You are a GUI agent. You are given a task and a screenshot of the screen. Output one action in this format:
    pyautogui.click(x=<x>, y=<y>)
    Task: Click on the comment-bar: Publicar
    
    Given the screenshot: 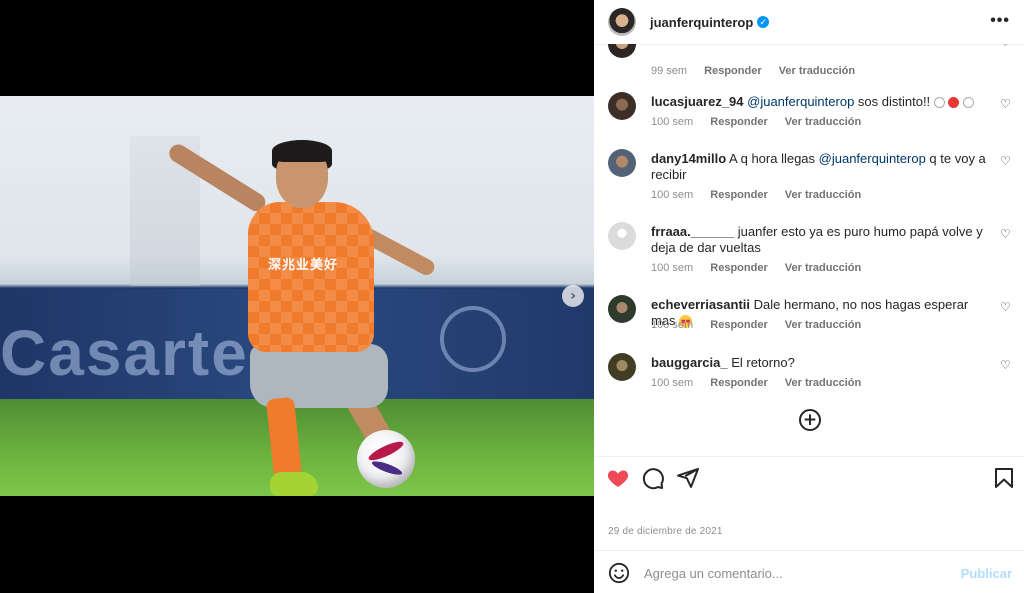 What is the action you would take?
    pyautogui.click(x=809, y=573)
    